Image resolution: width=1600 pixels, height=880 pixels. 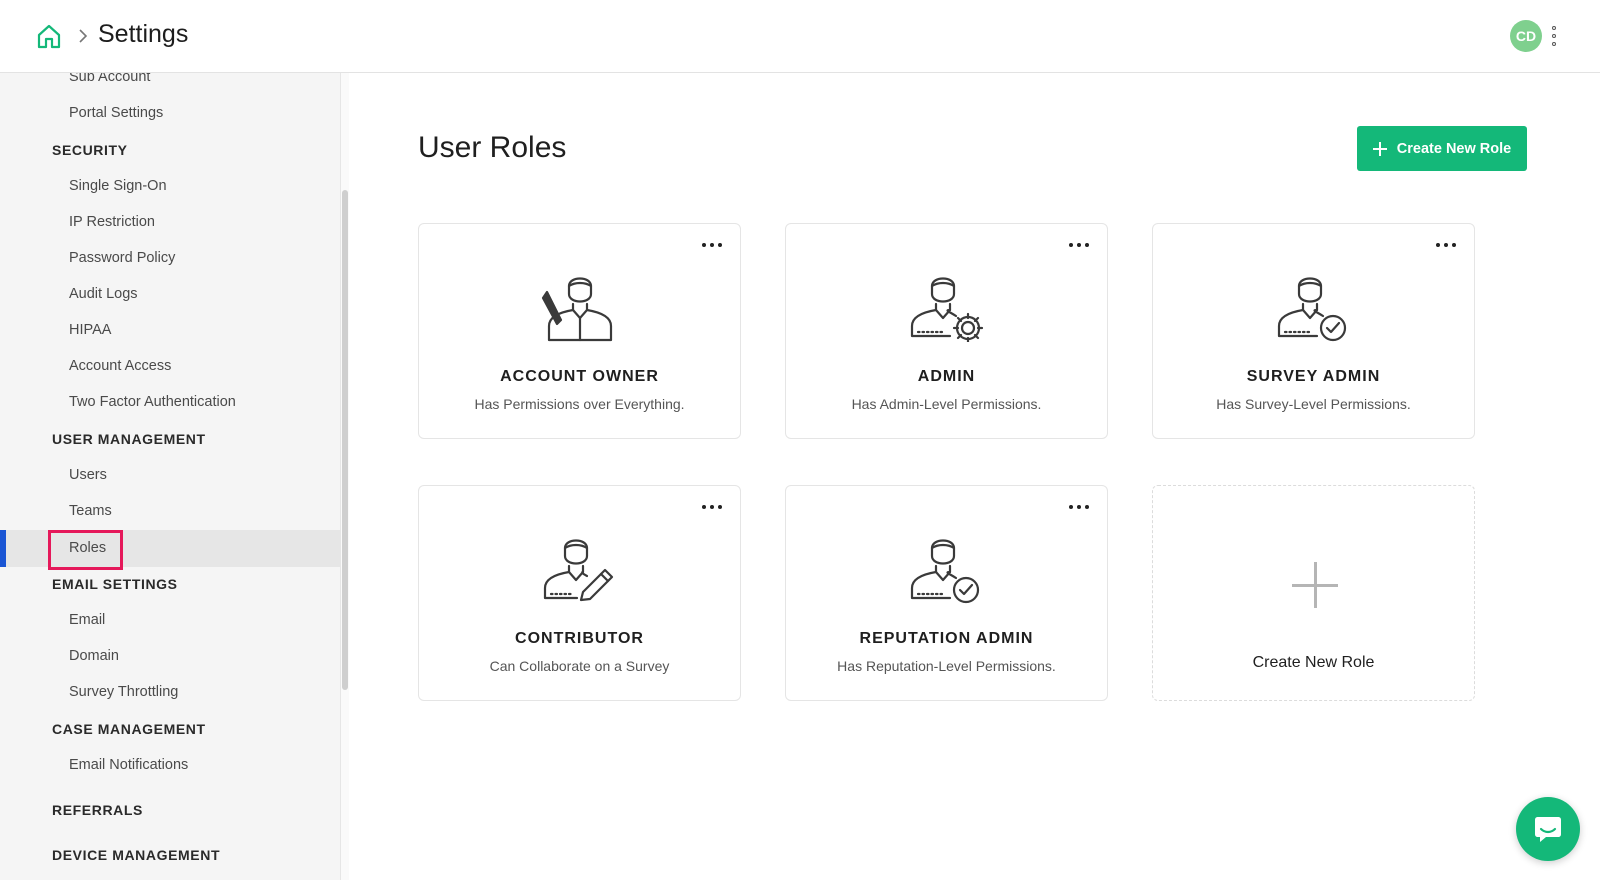 What do you see at coordinates (143, 34) in the screenshot?
I see `page-title: Settings` at bounding box center [143, 34].